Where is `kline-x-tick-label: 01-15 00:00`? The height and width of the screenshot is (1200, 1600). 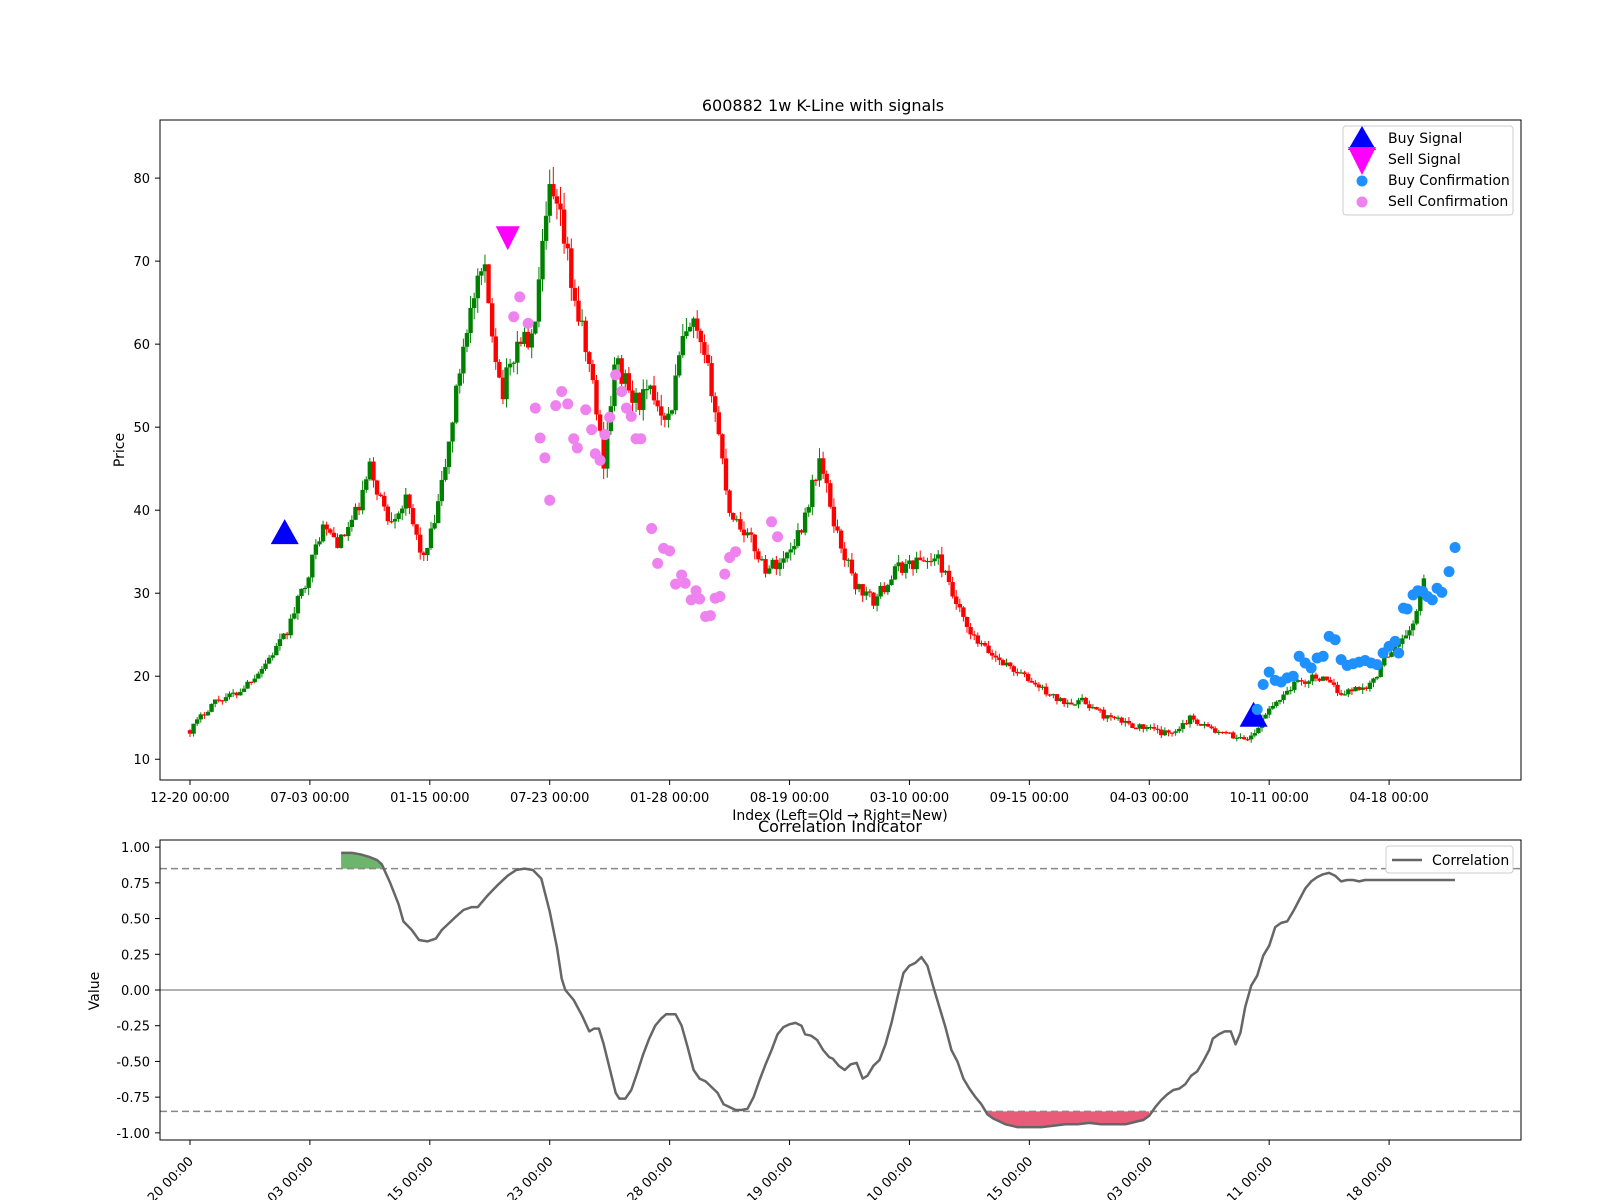 kline-x-tick-label: 01-15 00:00 is located at coordinates (429, 798).